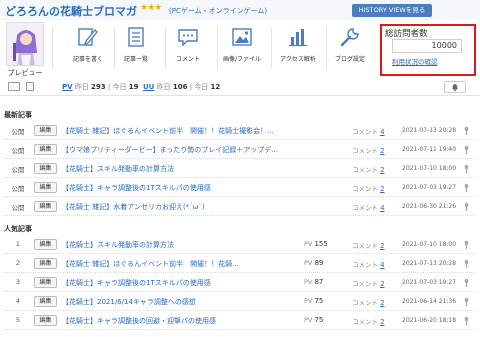 The image size is (480, 337). Describe the element at coordinates (136, 37) in the screenshot. I see `article-list-icon` at that location.